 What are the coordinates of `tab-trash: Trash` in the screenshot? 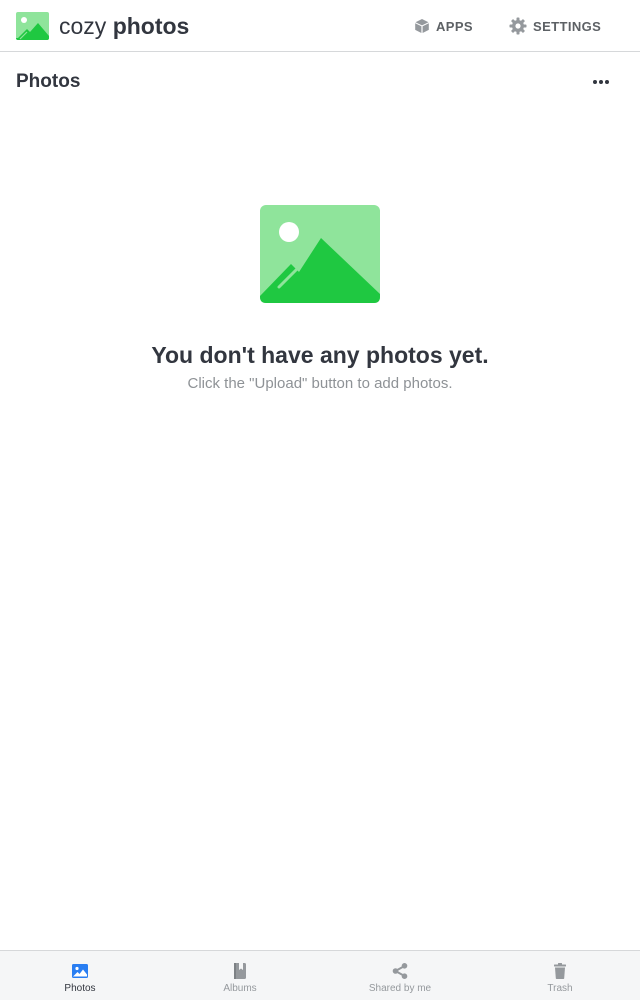 It's located at (560, 975).